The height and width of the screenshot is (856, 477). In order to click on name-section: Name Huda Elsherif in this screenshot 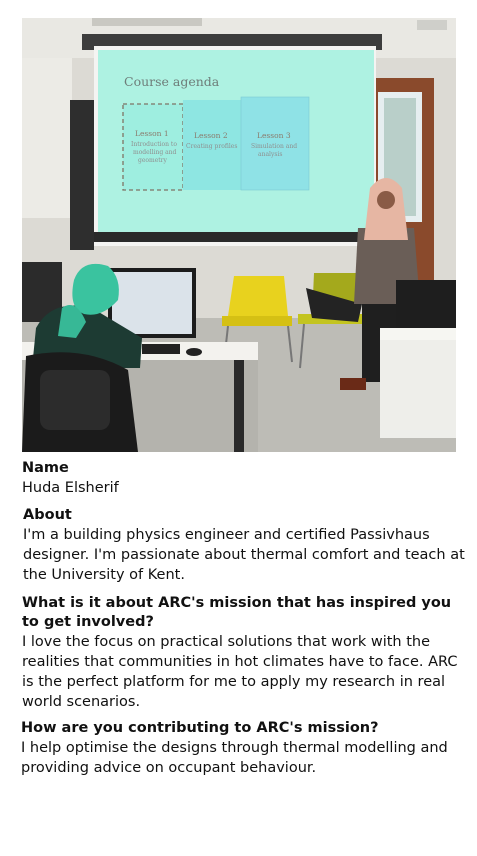, I will do `click(245, 478)`.